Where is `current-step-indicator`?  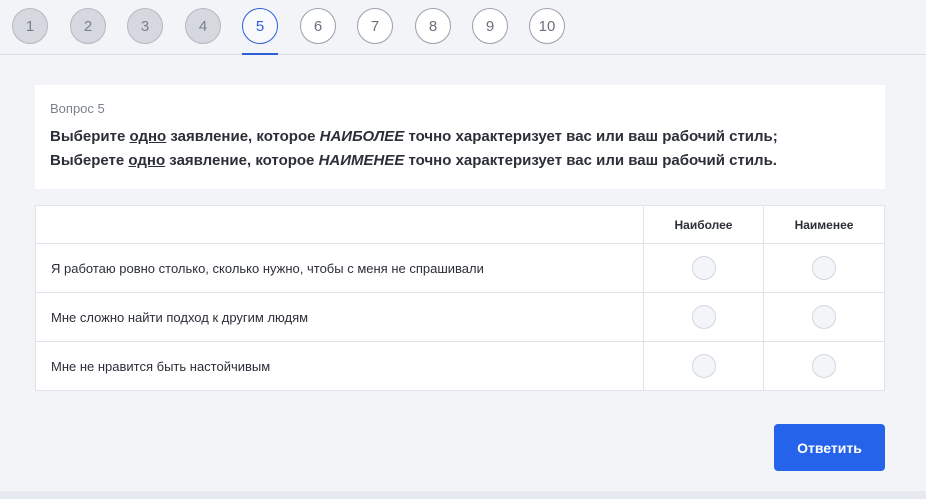
current-step-indicator is located at coordinates (260, 54).